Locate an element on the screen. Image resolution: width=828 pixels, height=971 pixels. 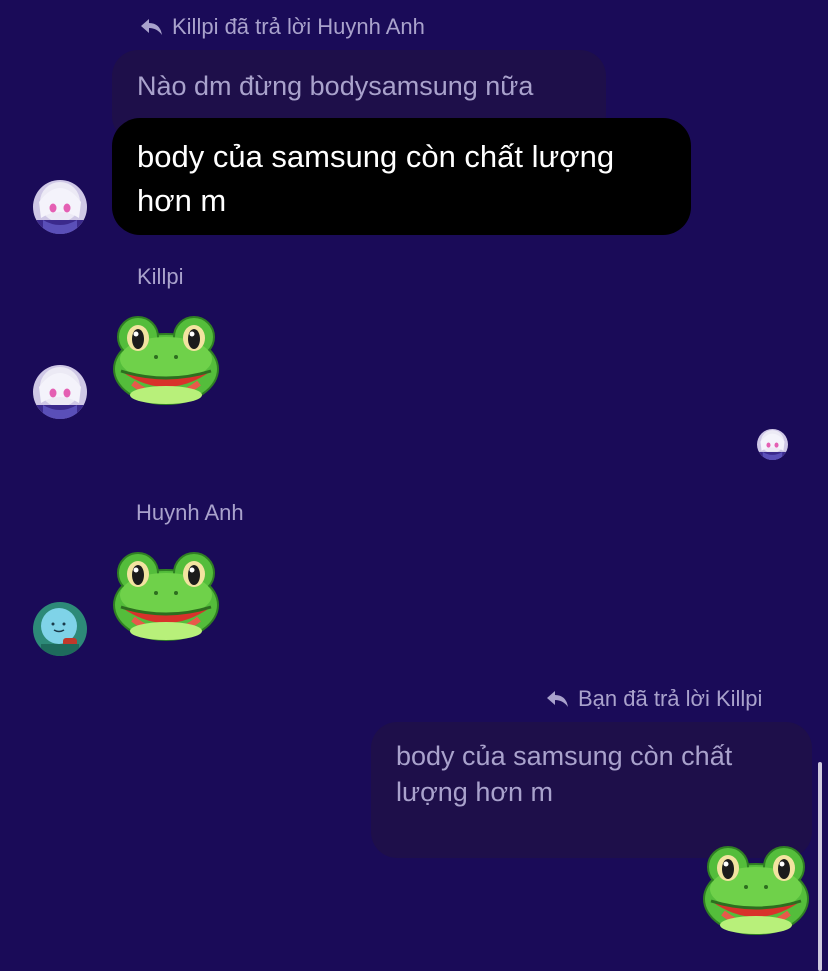
reply-indicator: Bạn đã trả lời Killpi is located at coordinates (654, 699).